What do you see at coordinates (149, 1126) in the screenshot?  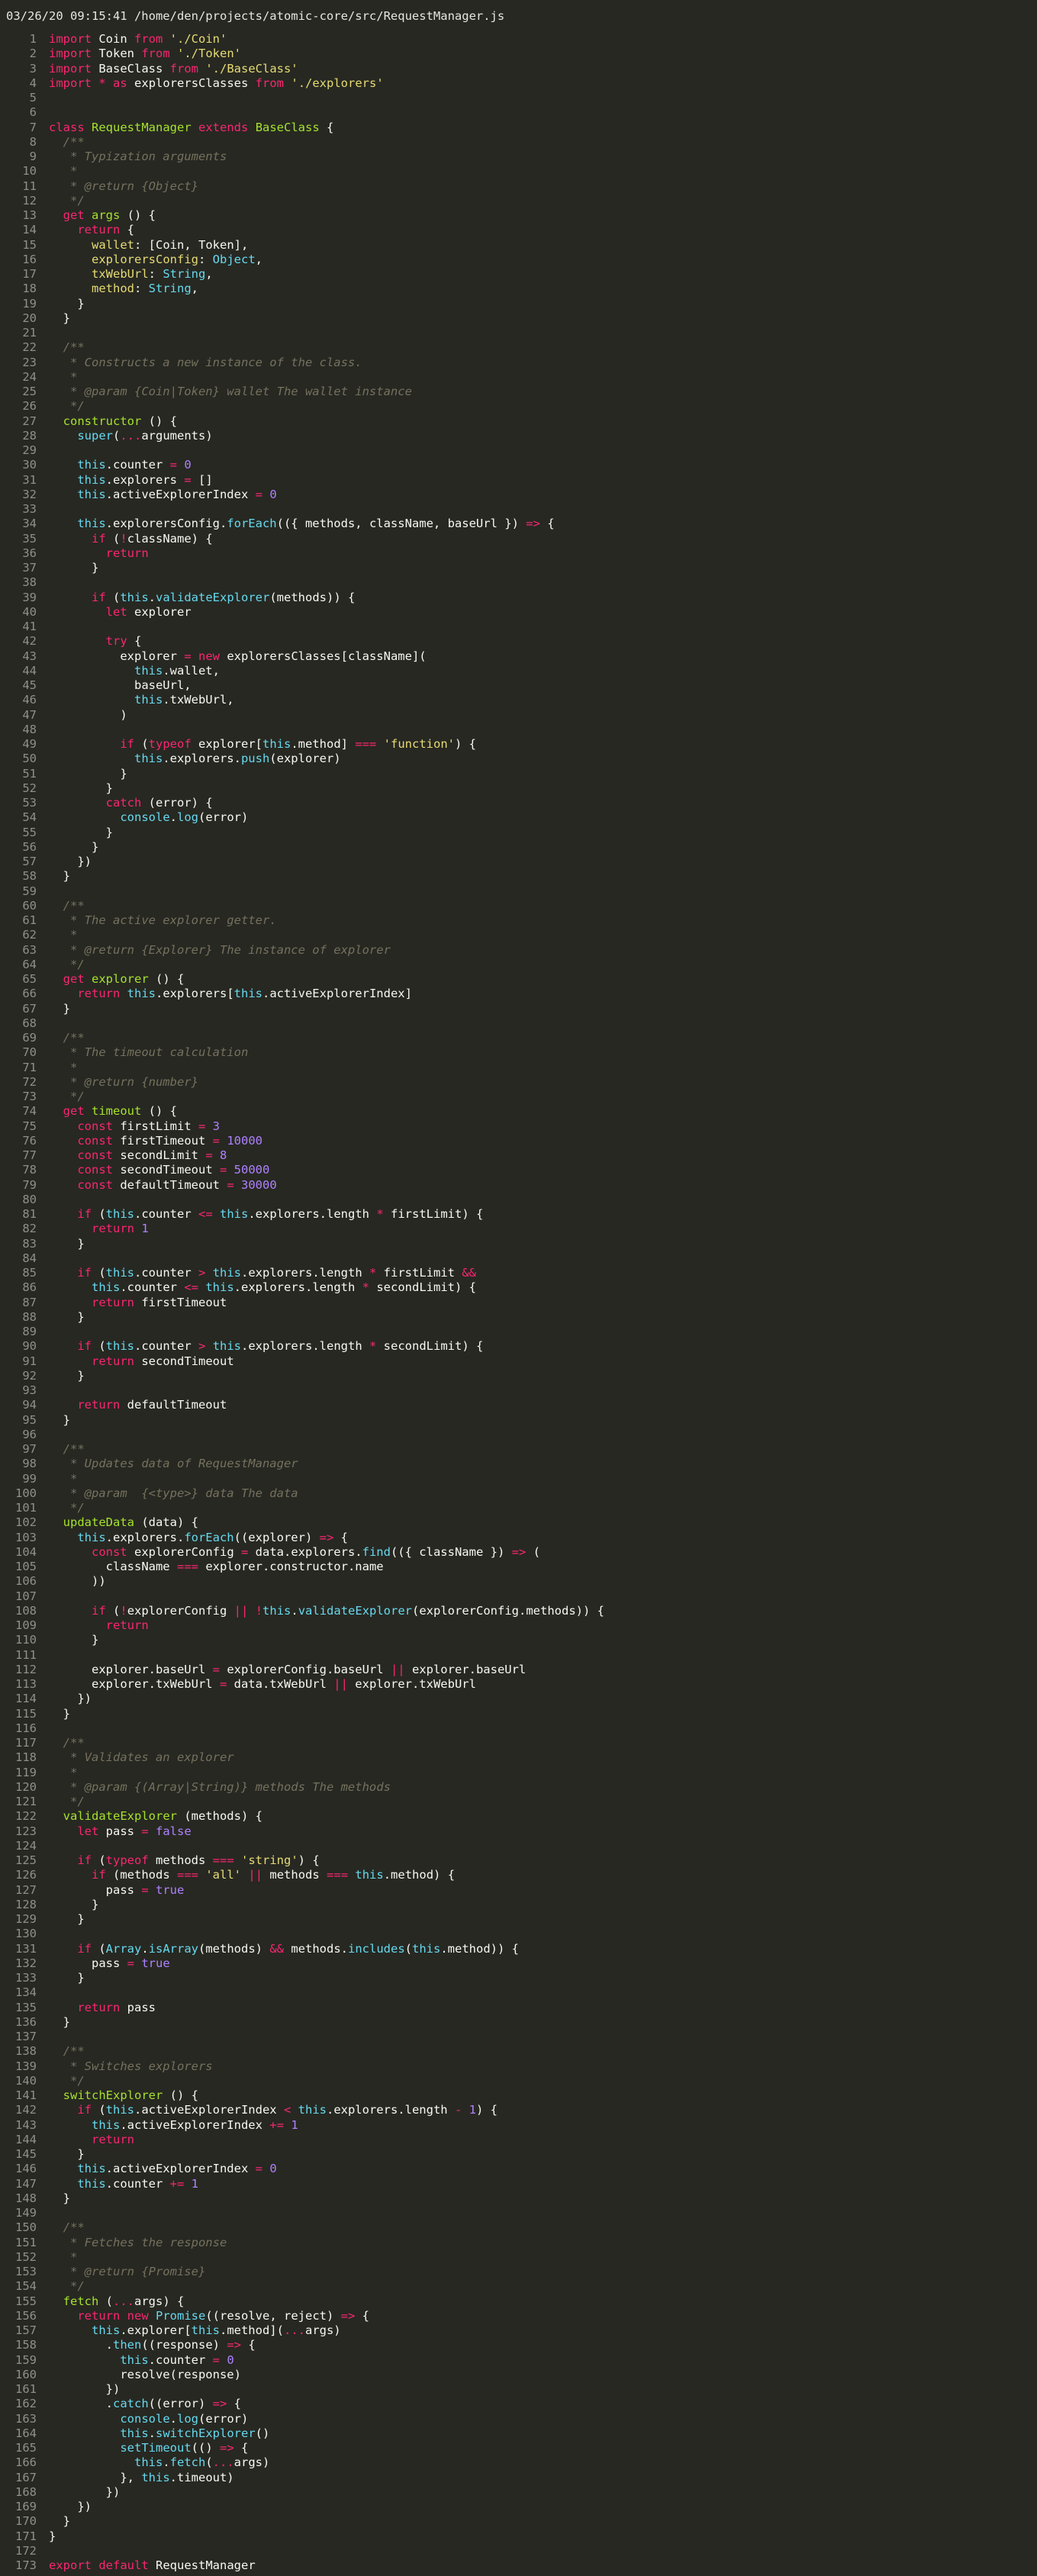 I see `code-text: const firstLimit = 3` at bounding box center [149, 1126].